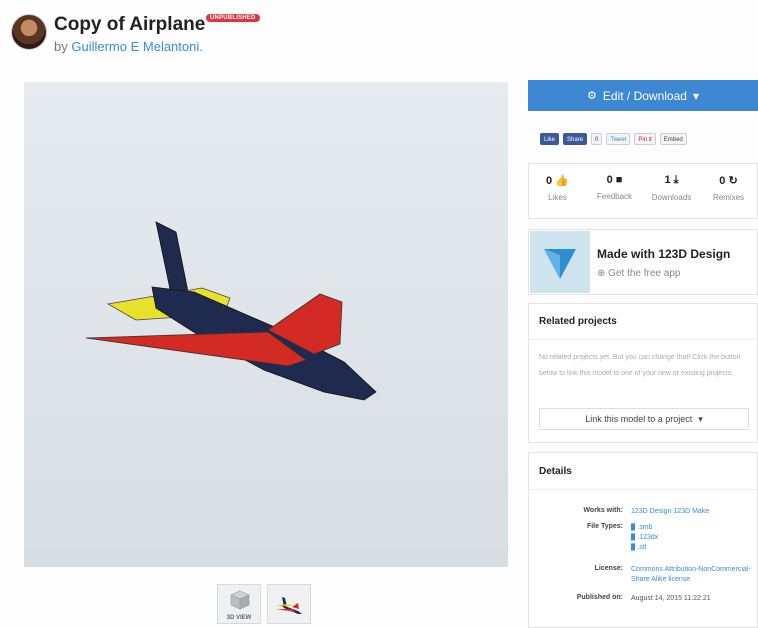  I want to click on 123d-design-logo, so click(560, 262).